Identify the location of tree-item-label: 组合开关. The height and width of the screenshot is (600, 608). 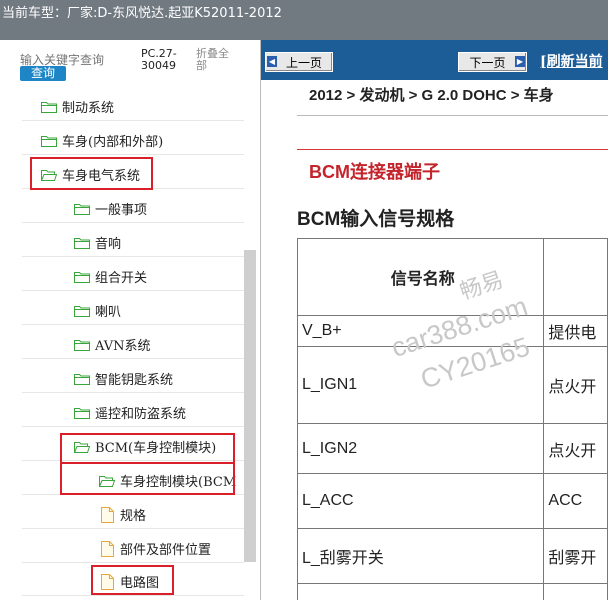
(121, 278).